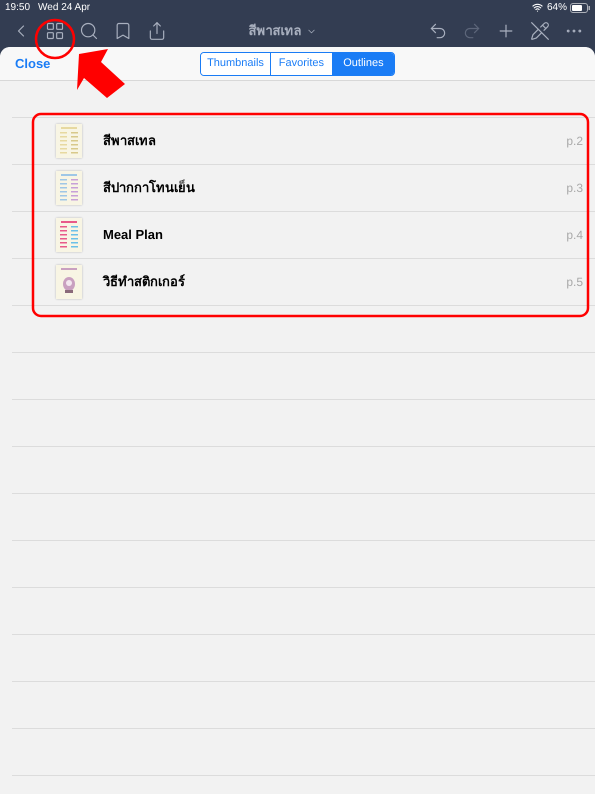  Describe the element at coordinates (133, 235) in the screenshot. I see `outline-title: Meal Plan` at that location.